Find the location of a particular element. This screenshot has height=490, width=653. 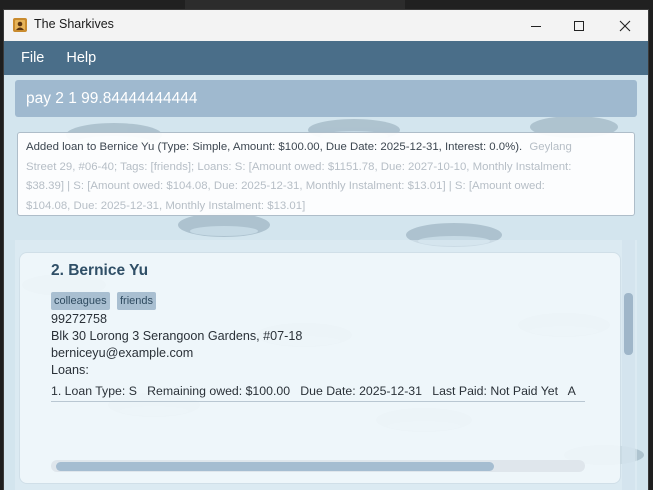

close-icon is located at coordinates (625, 25).